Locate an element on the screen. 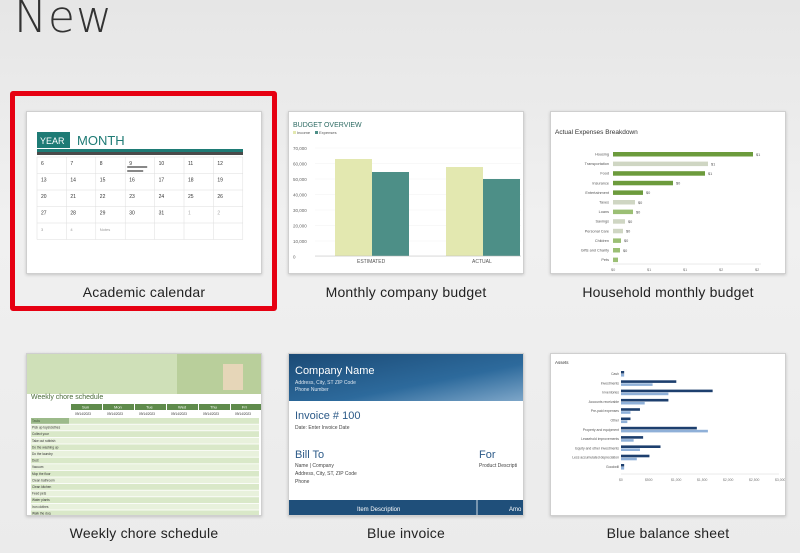 This screenshot has width=800, height=553. balance-axis-label: $0 is located at coordinates (621, 480).